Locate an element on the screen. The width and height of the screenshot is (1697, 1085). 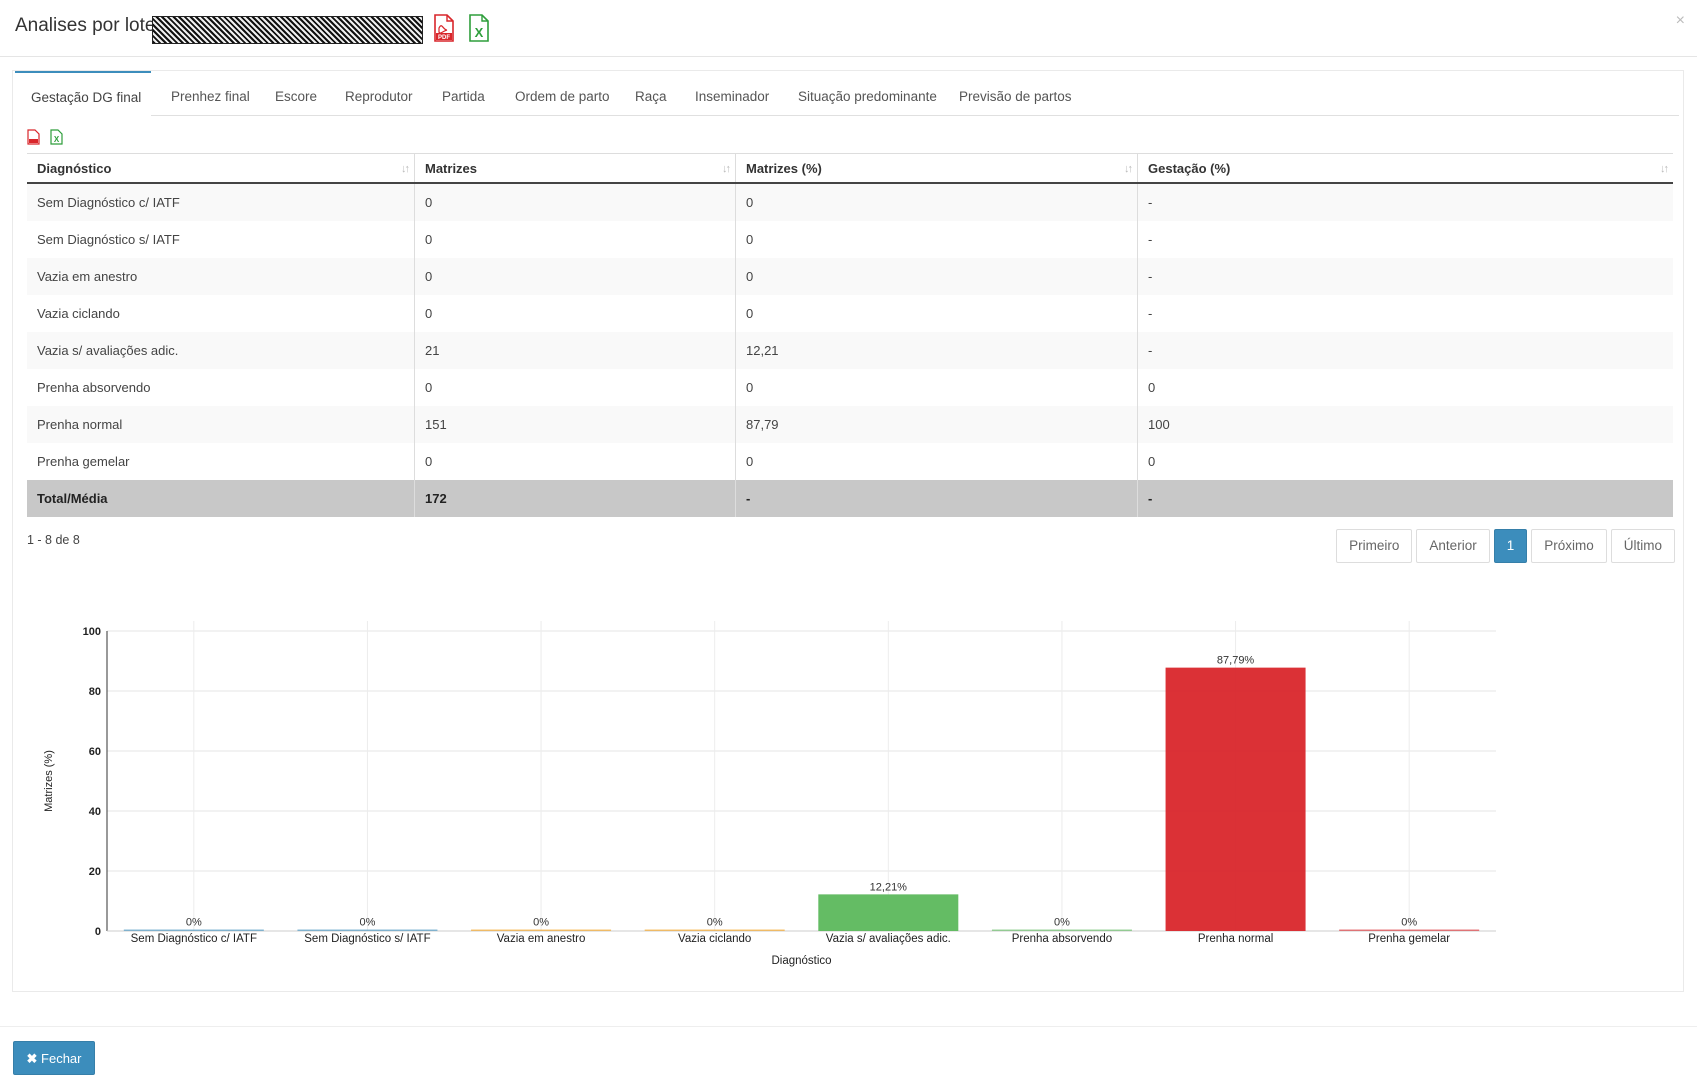
bar-data-label: 12,21% is located at coordinates (889, 887).